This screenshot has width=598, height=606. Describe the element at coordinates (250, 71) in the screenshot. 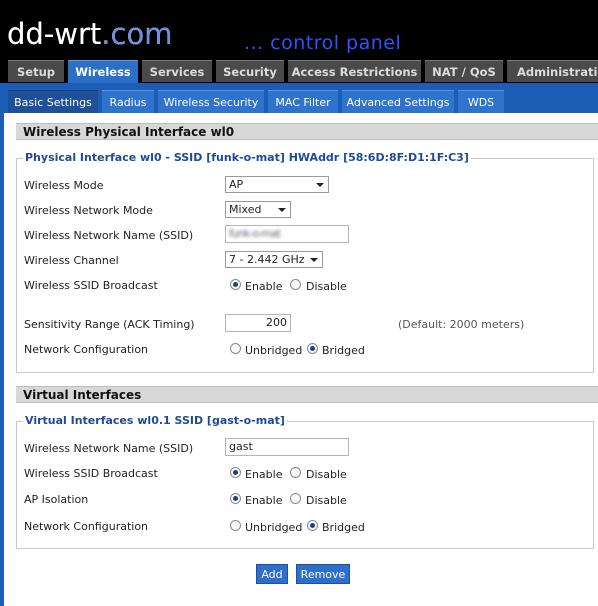

I see `tab-security: Security` at that location.